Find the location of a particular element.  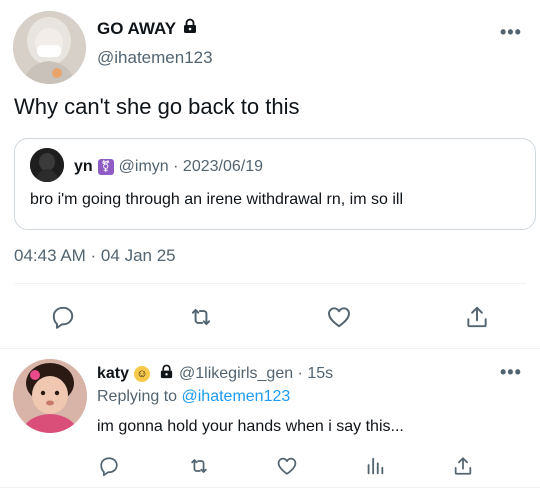

analytics-button is located at coordinates (375, 466).